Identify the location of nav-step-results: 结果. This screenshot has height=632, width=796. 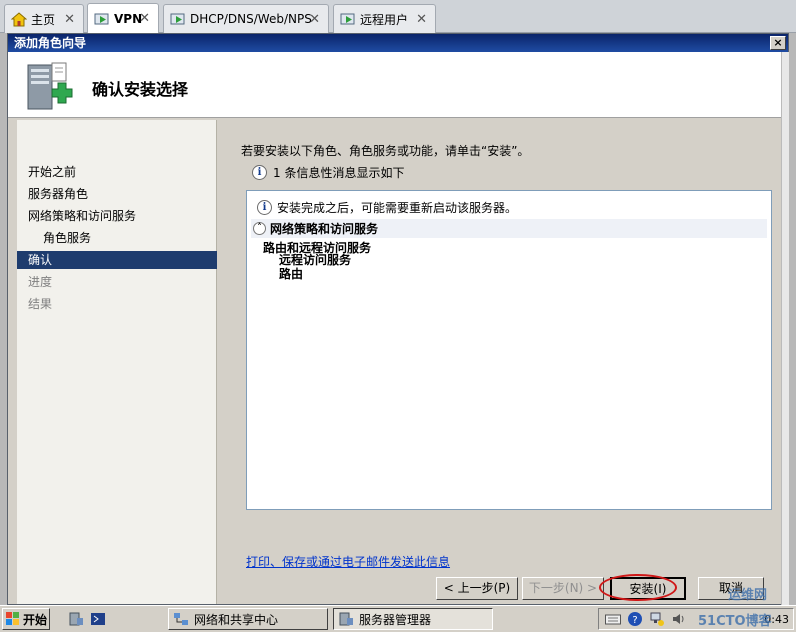
(40, 304).